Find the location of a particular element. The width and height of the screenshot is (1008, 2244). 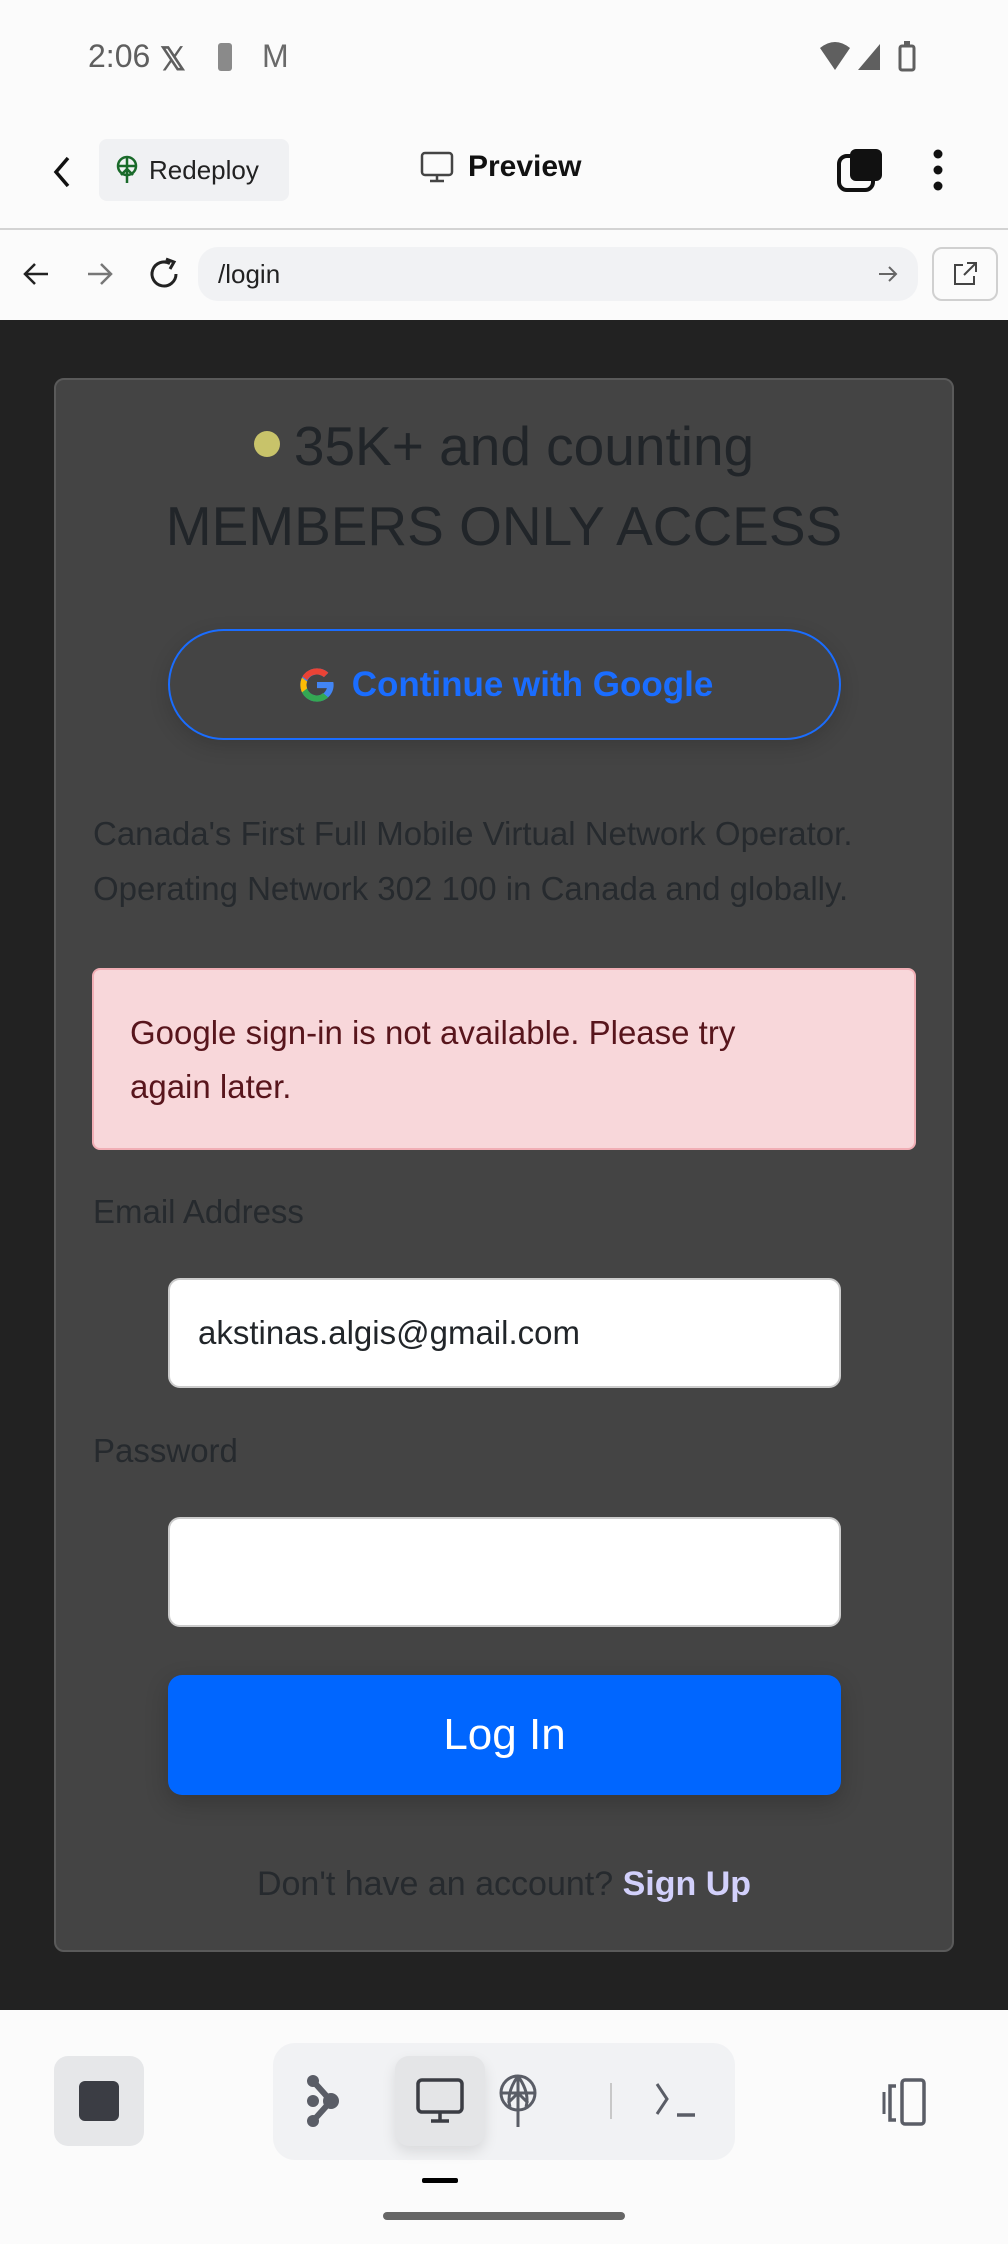

open-external-button is located at coordinates (965, 274).